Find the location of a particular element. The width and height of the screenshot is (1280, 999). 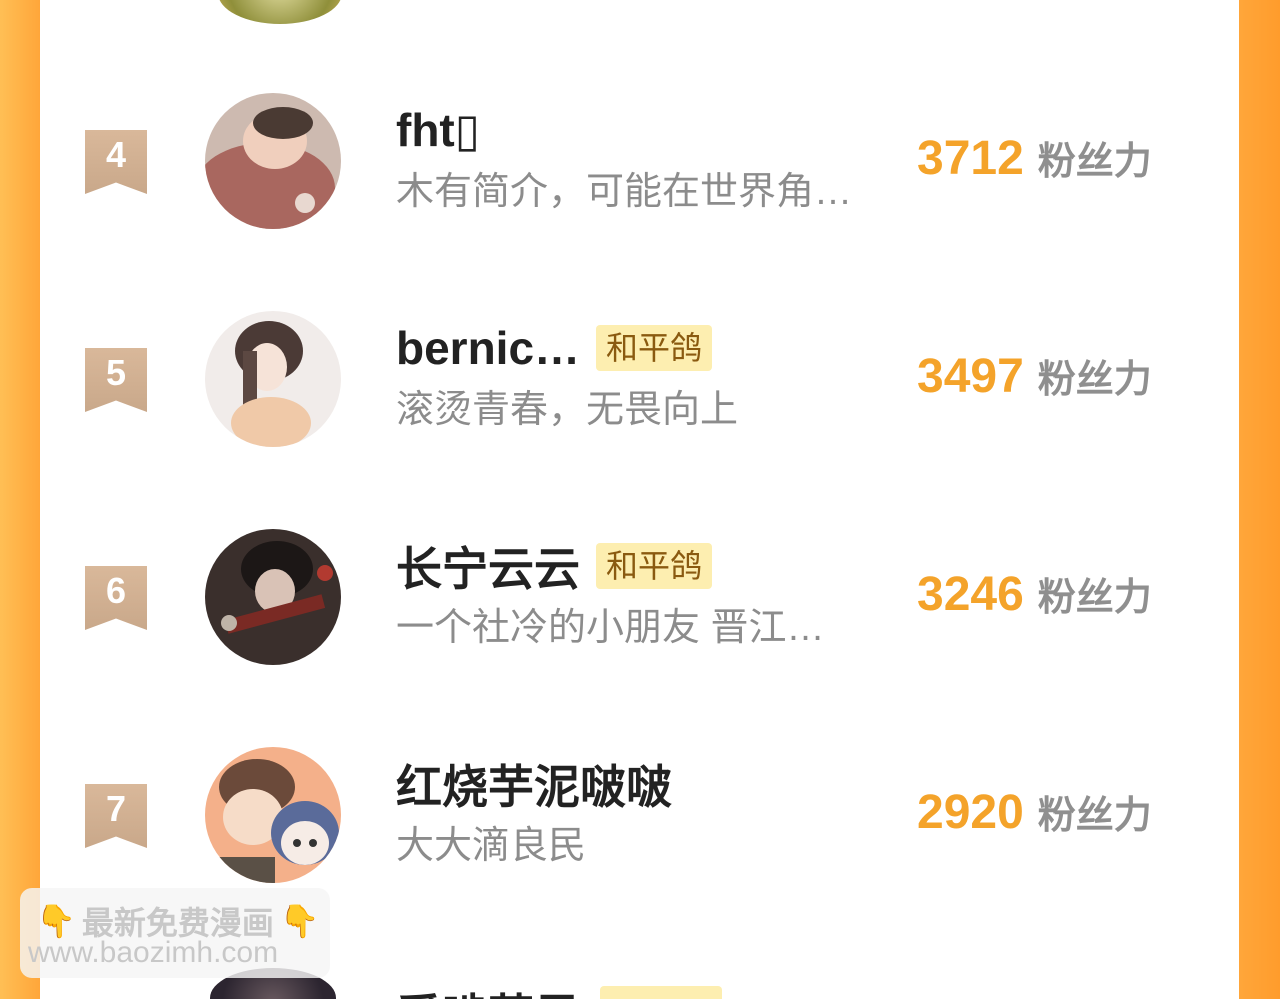

username-partial: 爱啃苹果 is located at coordinates (488, 989).